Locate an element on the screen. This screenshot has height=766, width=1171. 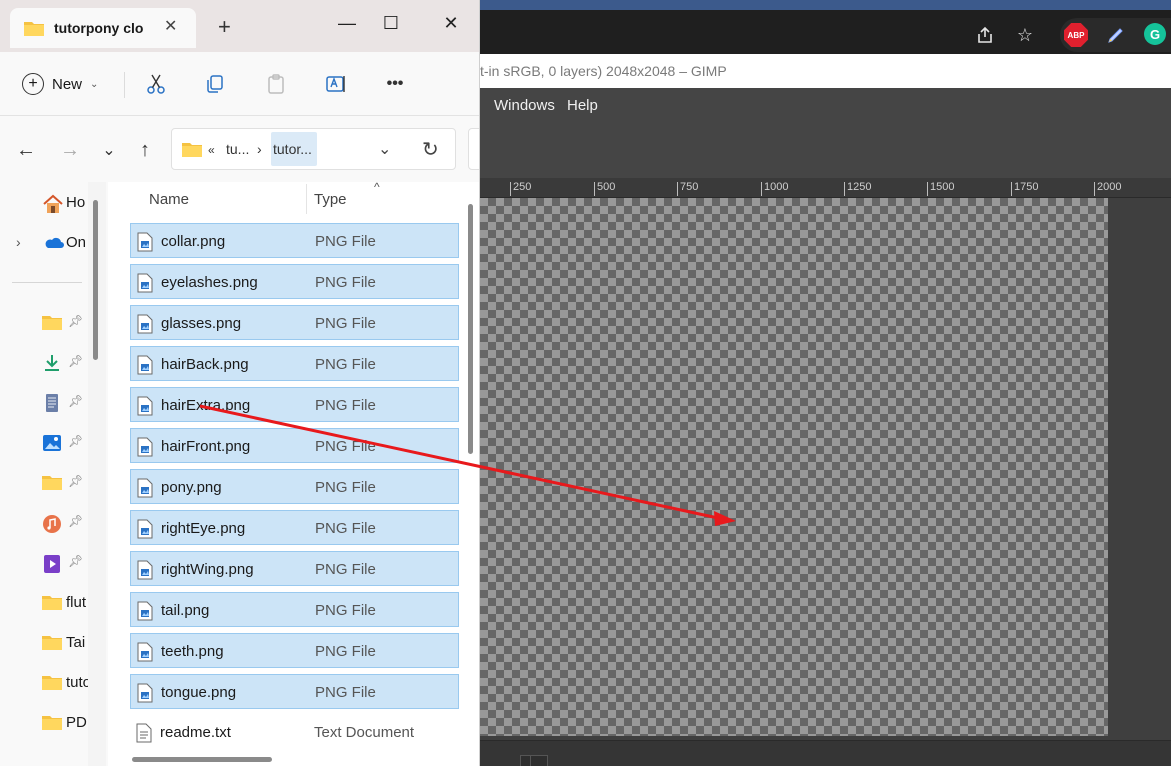
bookmark-star-icon: ☆ is located at coordinates (1025, 35).